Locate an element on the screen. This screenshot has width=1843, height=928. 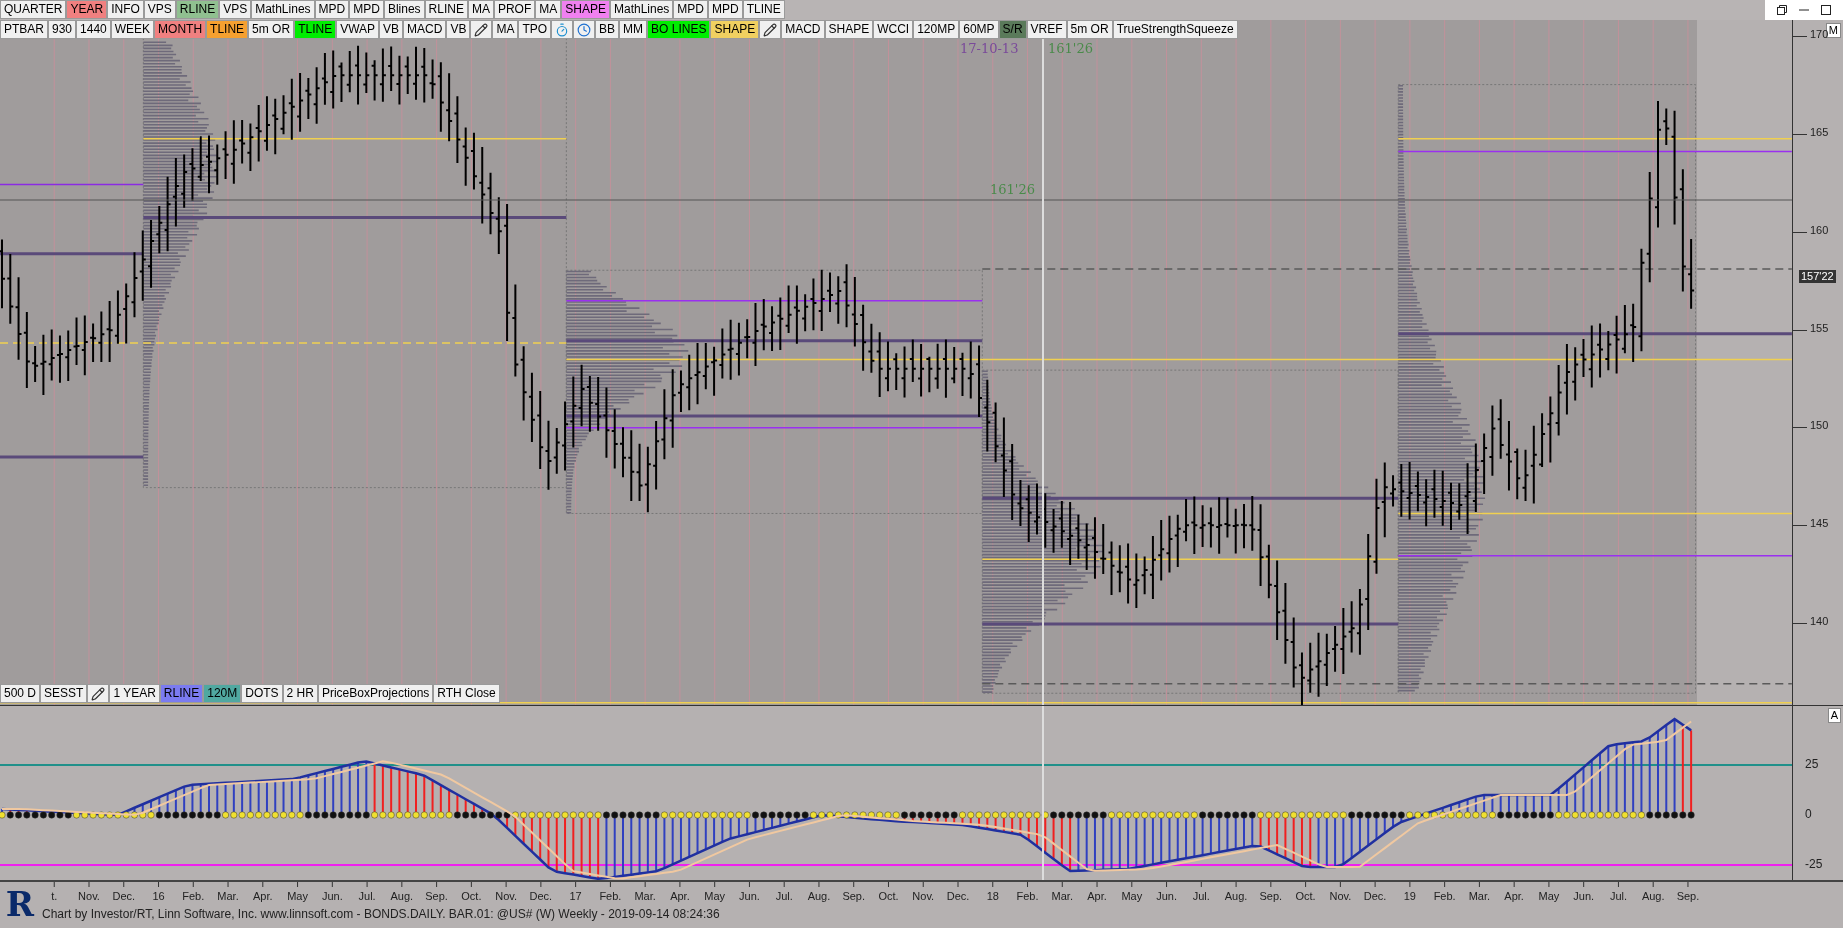
toolbar-button: TrueStrengthSqueeze is located at coordinates (1175, 29).